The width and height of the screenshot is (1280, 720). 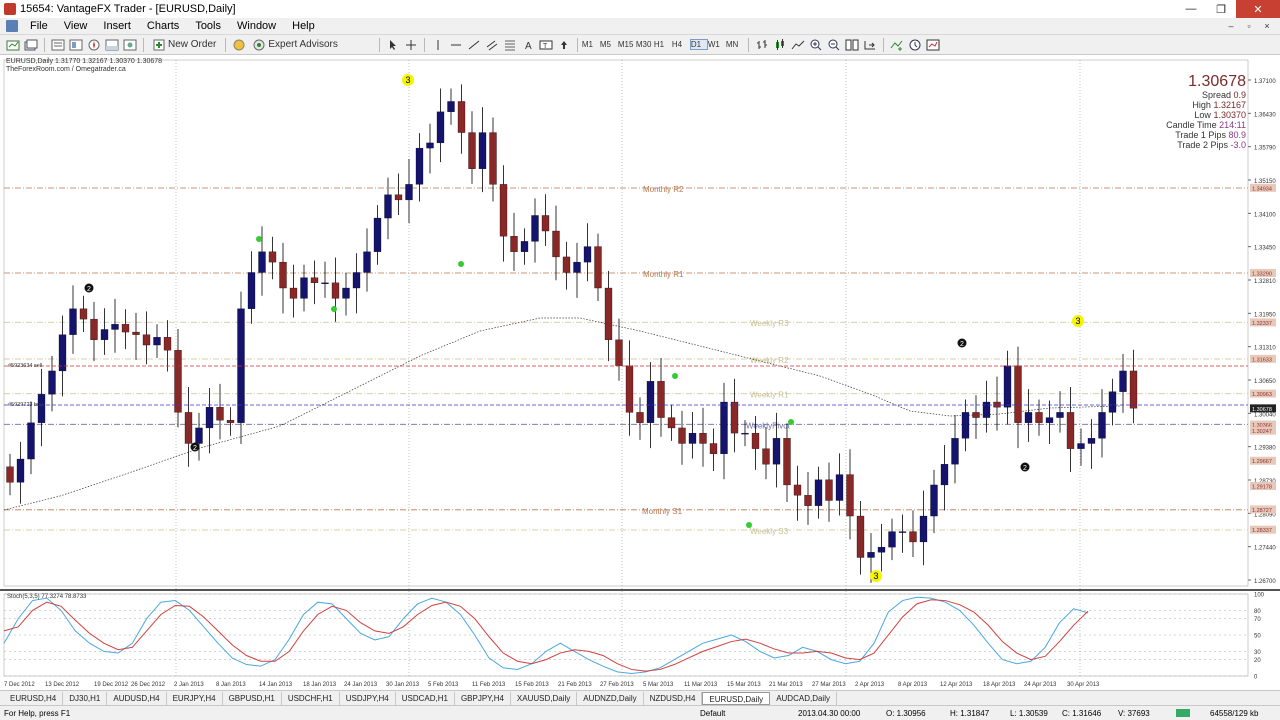 What do you see at coordinates (137, 698) in the screenshot?
I see `tab-audusd-h4: AUDUSD,H4` at bounding box center [137, 698].